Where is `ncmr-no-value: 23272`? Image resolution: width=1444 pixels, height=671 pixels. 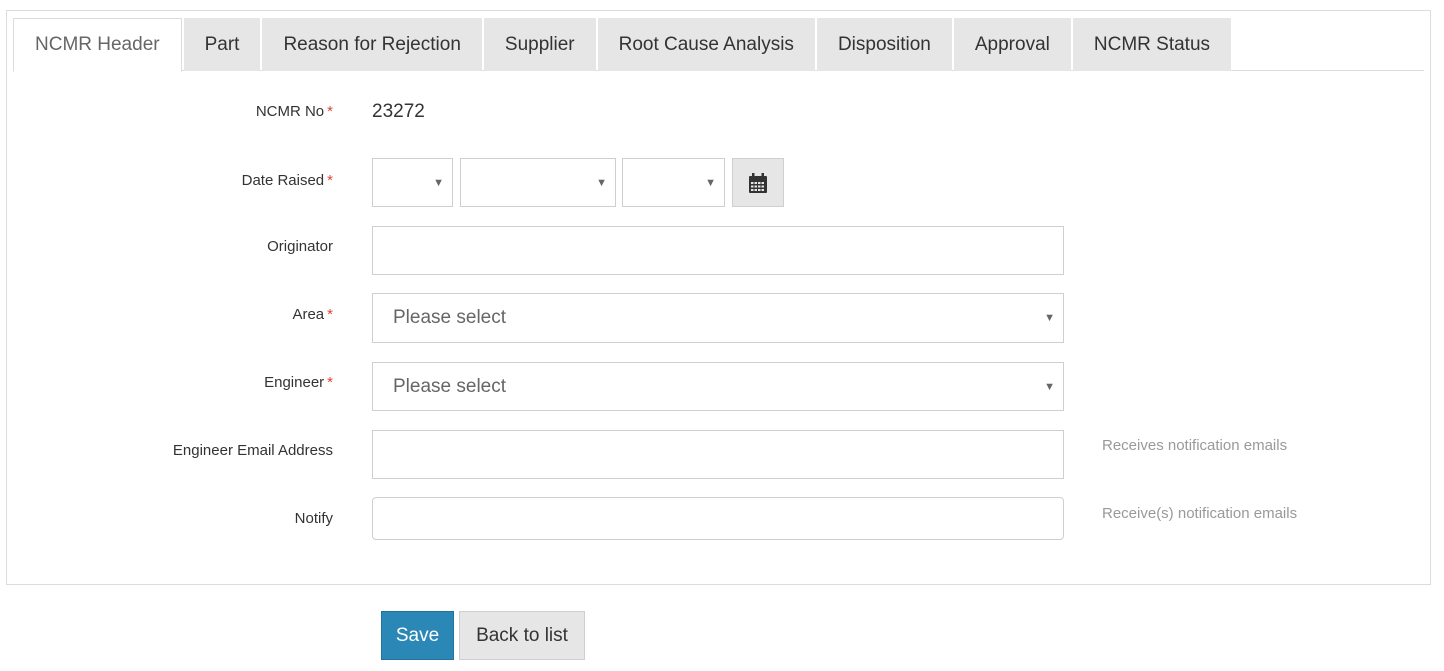 ncmr-no-value: 23272 is located at coordinates (398, 111).